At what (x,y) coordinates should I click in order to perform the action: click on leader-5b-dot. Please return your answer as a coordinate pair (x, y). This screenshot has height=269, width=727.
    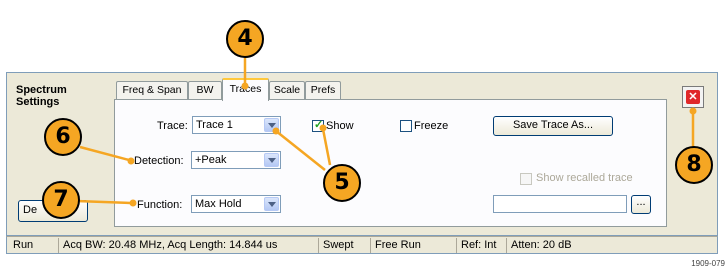
    Looking at the image, I should click on (276, 131).